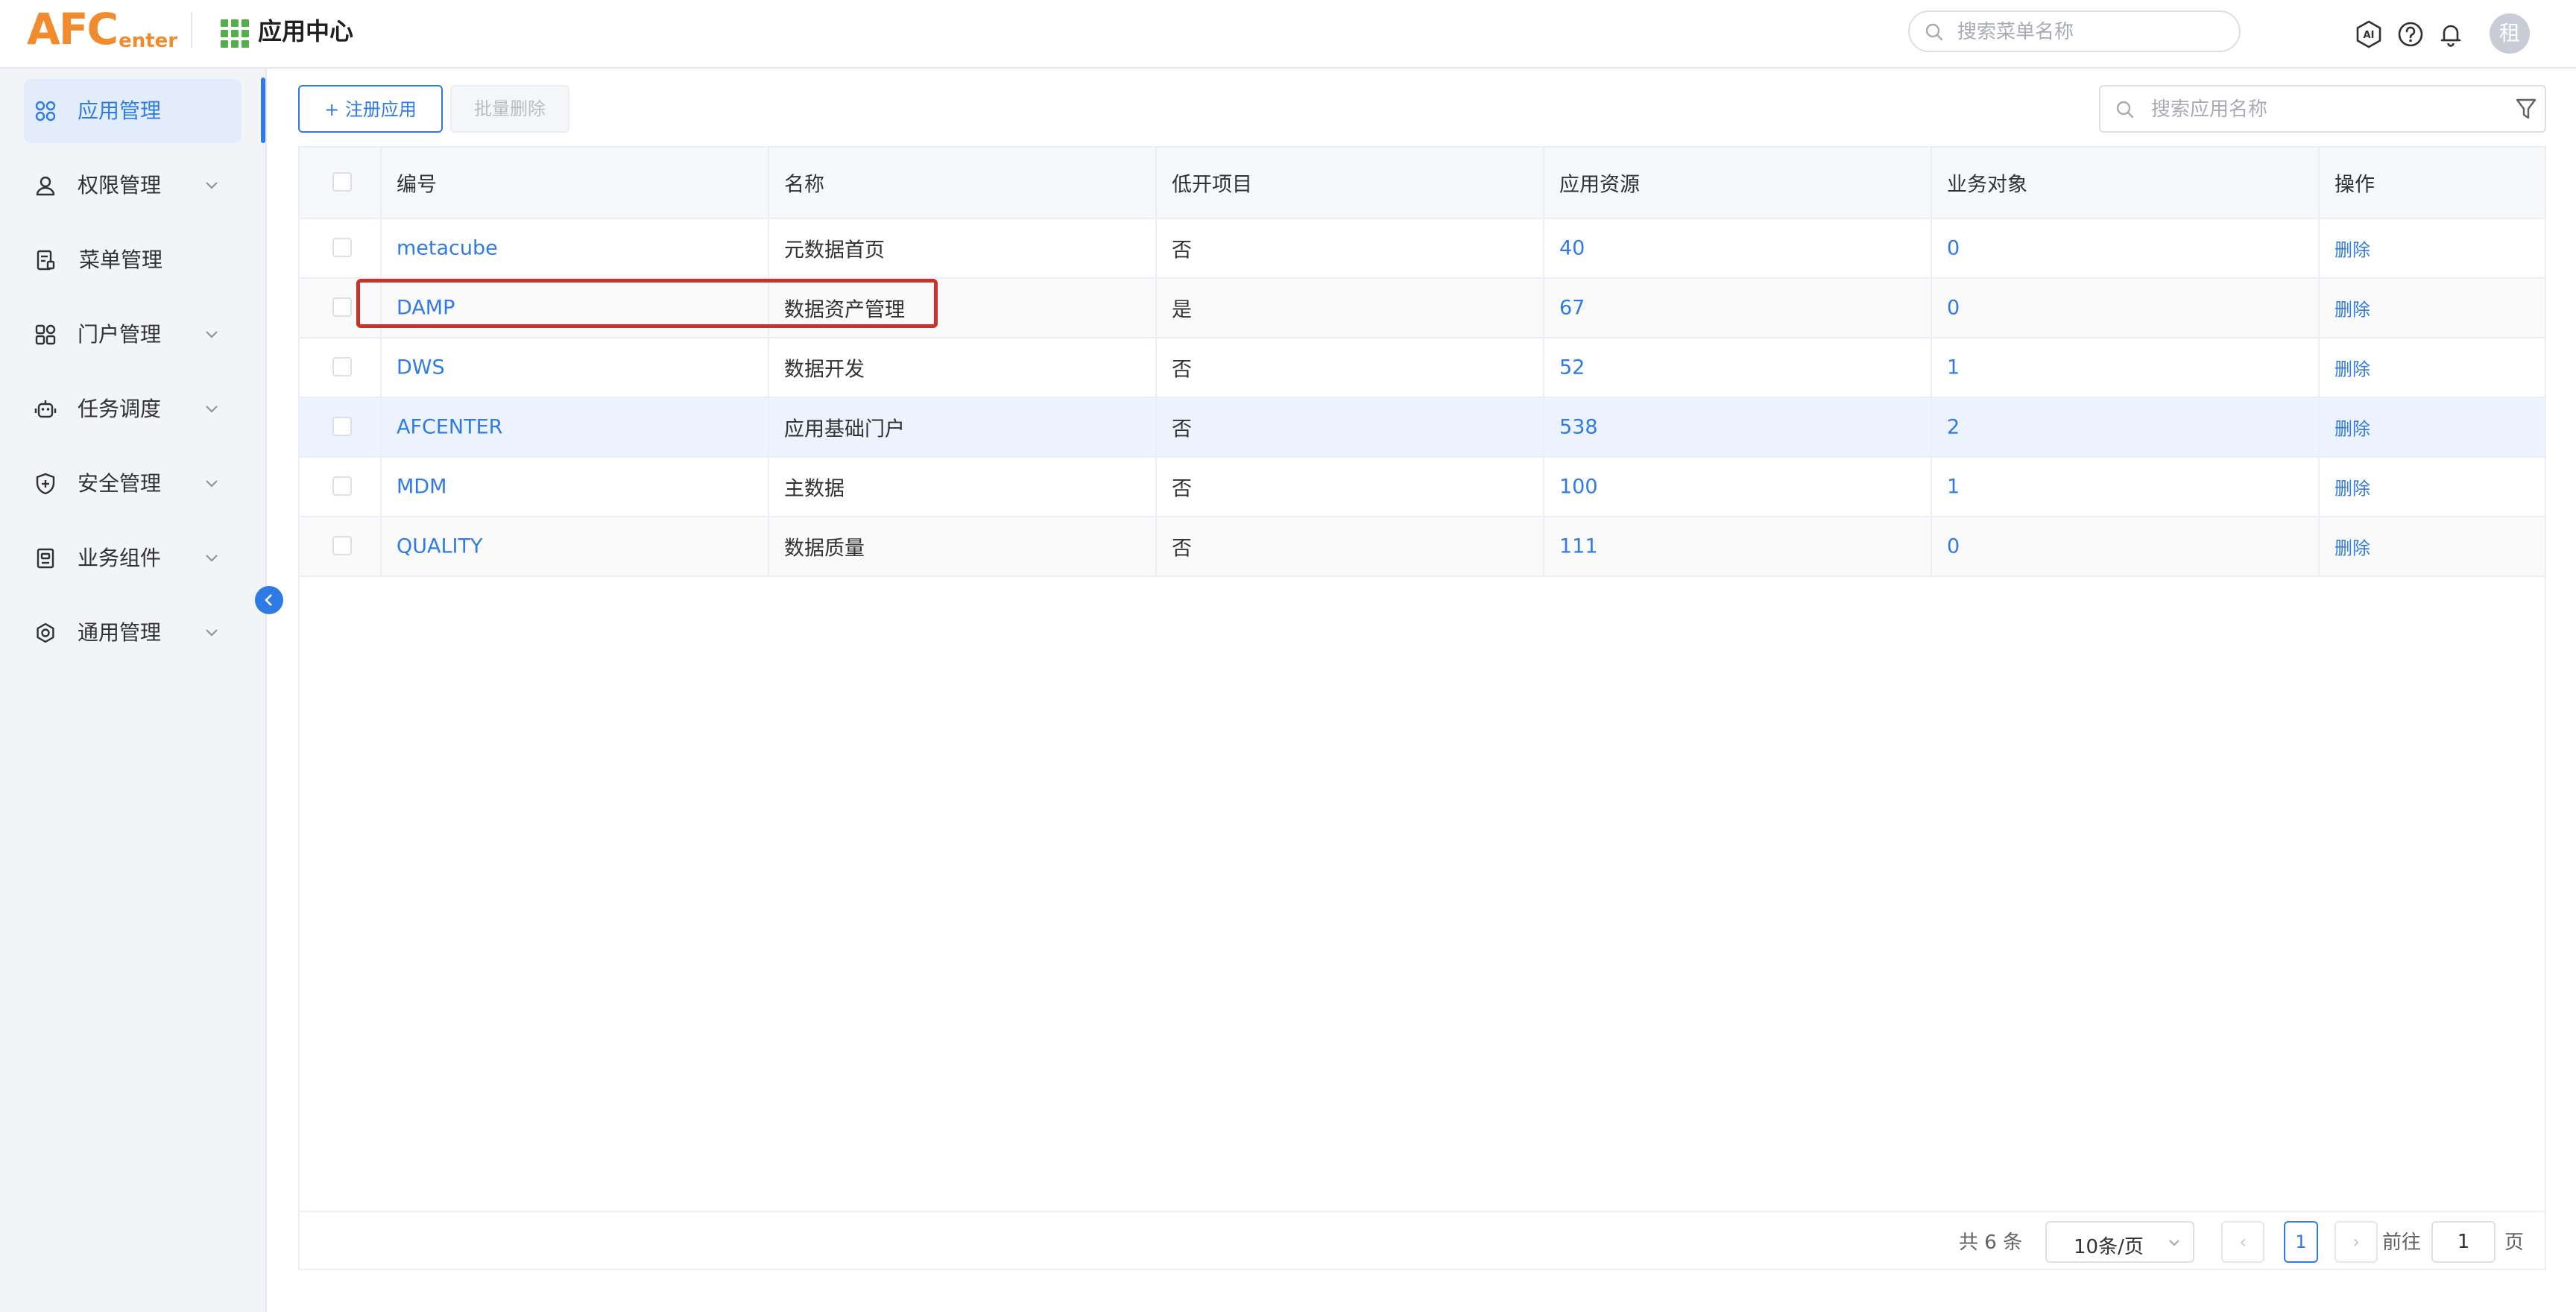 Image resolution: width=2576 pixels, height=1312 pixels. What do you see at coordinates (450, 428) in the screenshot?
I see `app-code-link: AFCENTER` at bounding box center [450, 428].